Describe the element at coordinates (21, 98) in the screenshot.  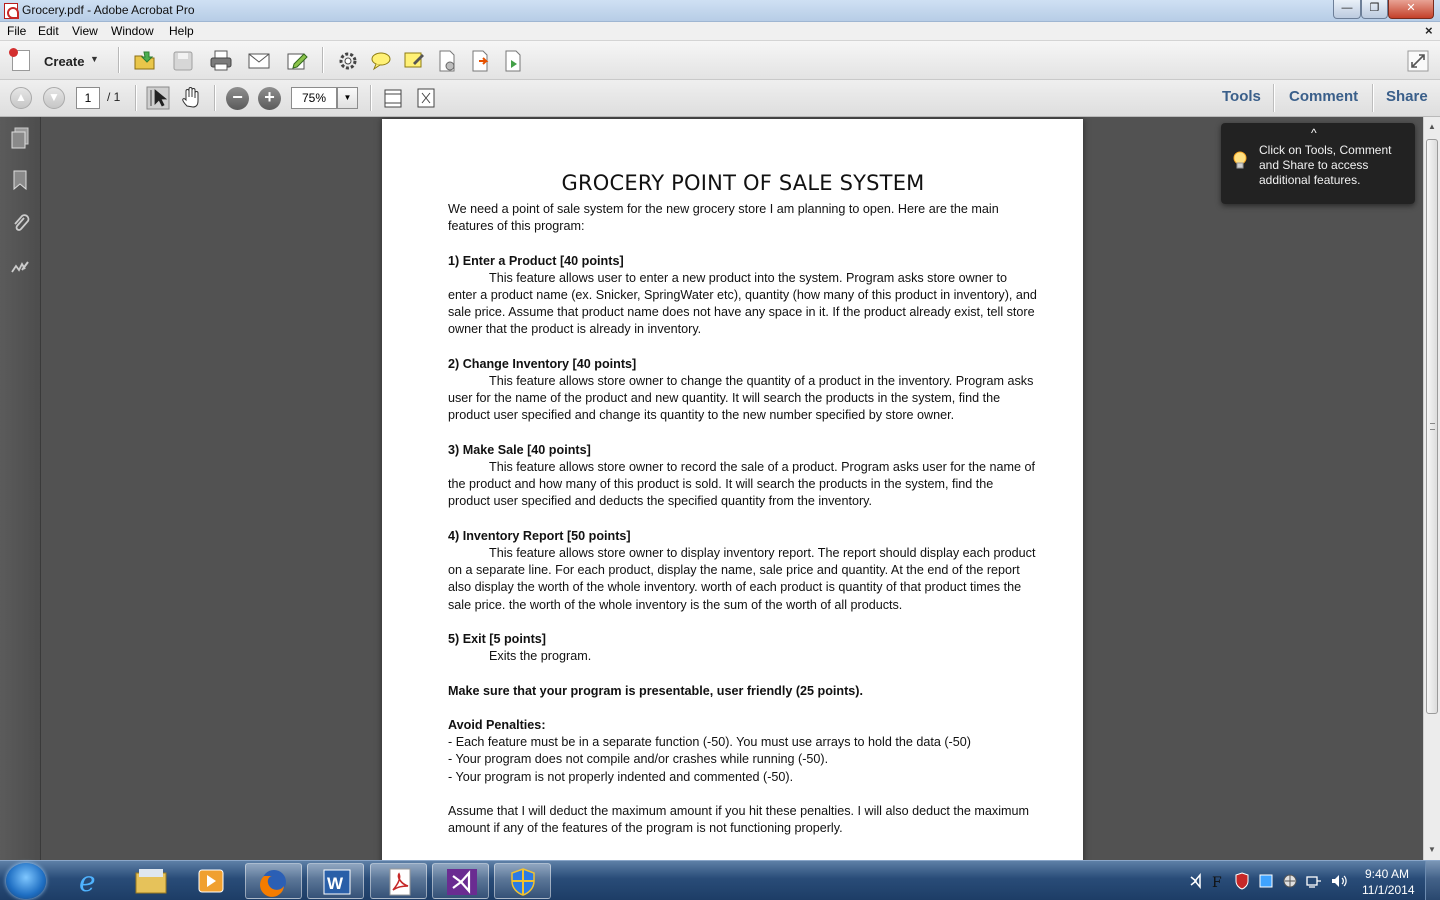
I see `previous-page-button: ▲` at that location.